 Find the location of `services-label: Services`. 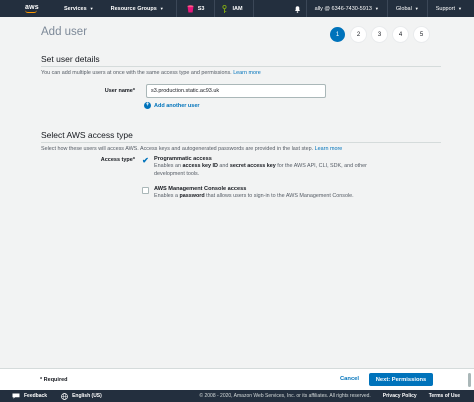

services-label: Services is located at coordinates (75, 8).